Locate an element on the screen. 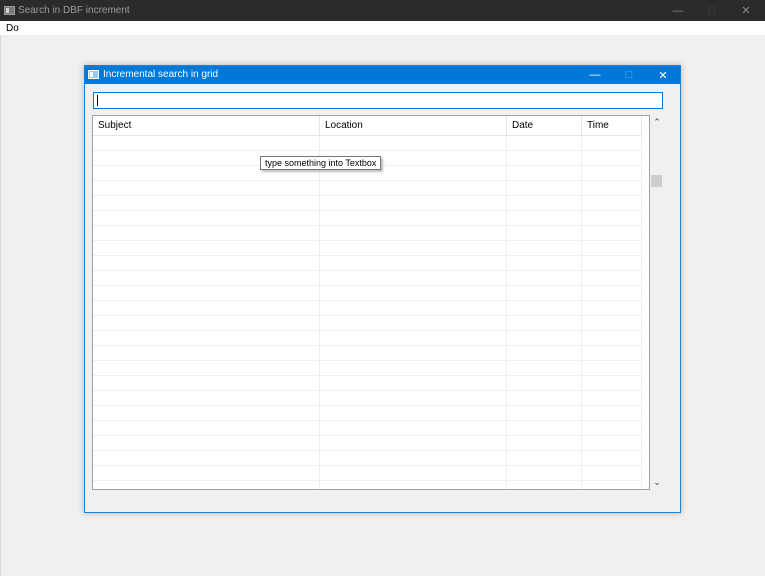  dialog-minimize-button: — is located at coordinates (595, 75).